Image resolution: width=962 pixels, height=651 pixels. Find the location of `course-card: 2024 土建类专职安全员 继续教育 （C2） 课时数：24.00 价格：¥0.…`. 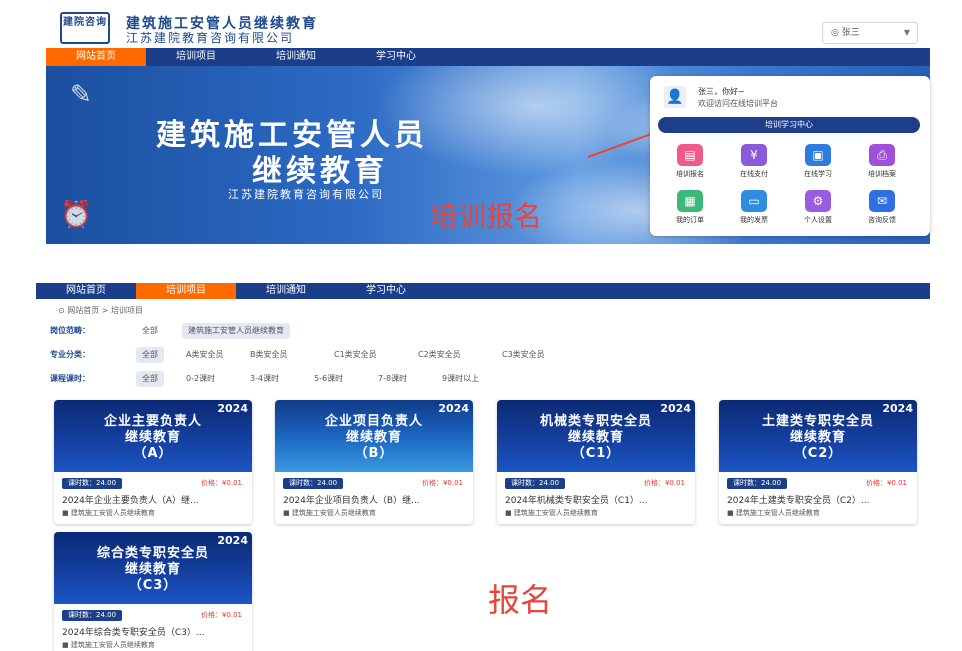

course-card: 2024 土建类专职安全员 继续教育 （C2） 课时数：24.00 价格：¥0.… is located at coordinates (818, 462).